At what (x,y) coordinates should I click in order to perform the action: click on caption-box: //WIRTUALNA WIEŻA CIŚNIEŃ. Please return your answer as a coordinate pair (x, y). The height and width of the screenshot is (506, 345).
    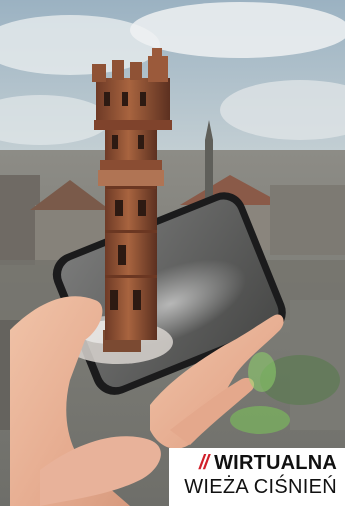
    Looking at the image, I should click on (257, 477).